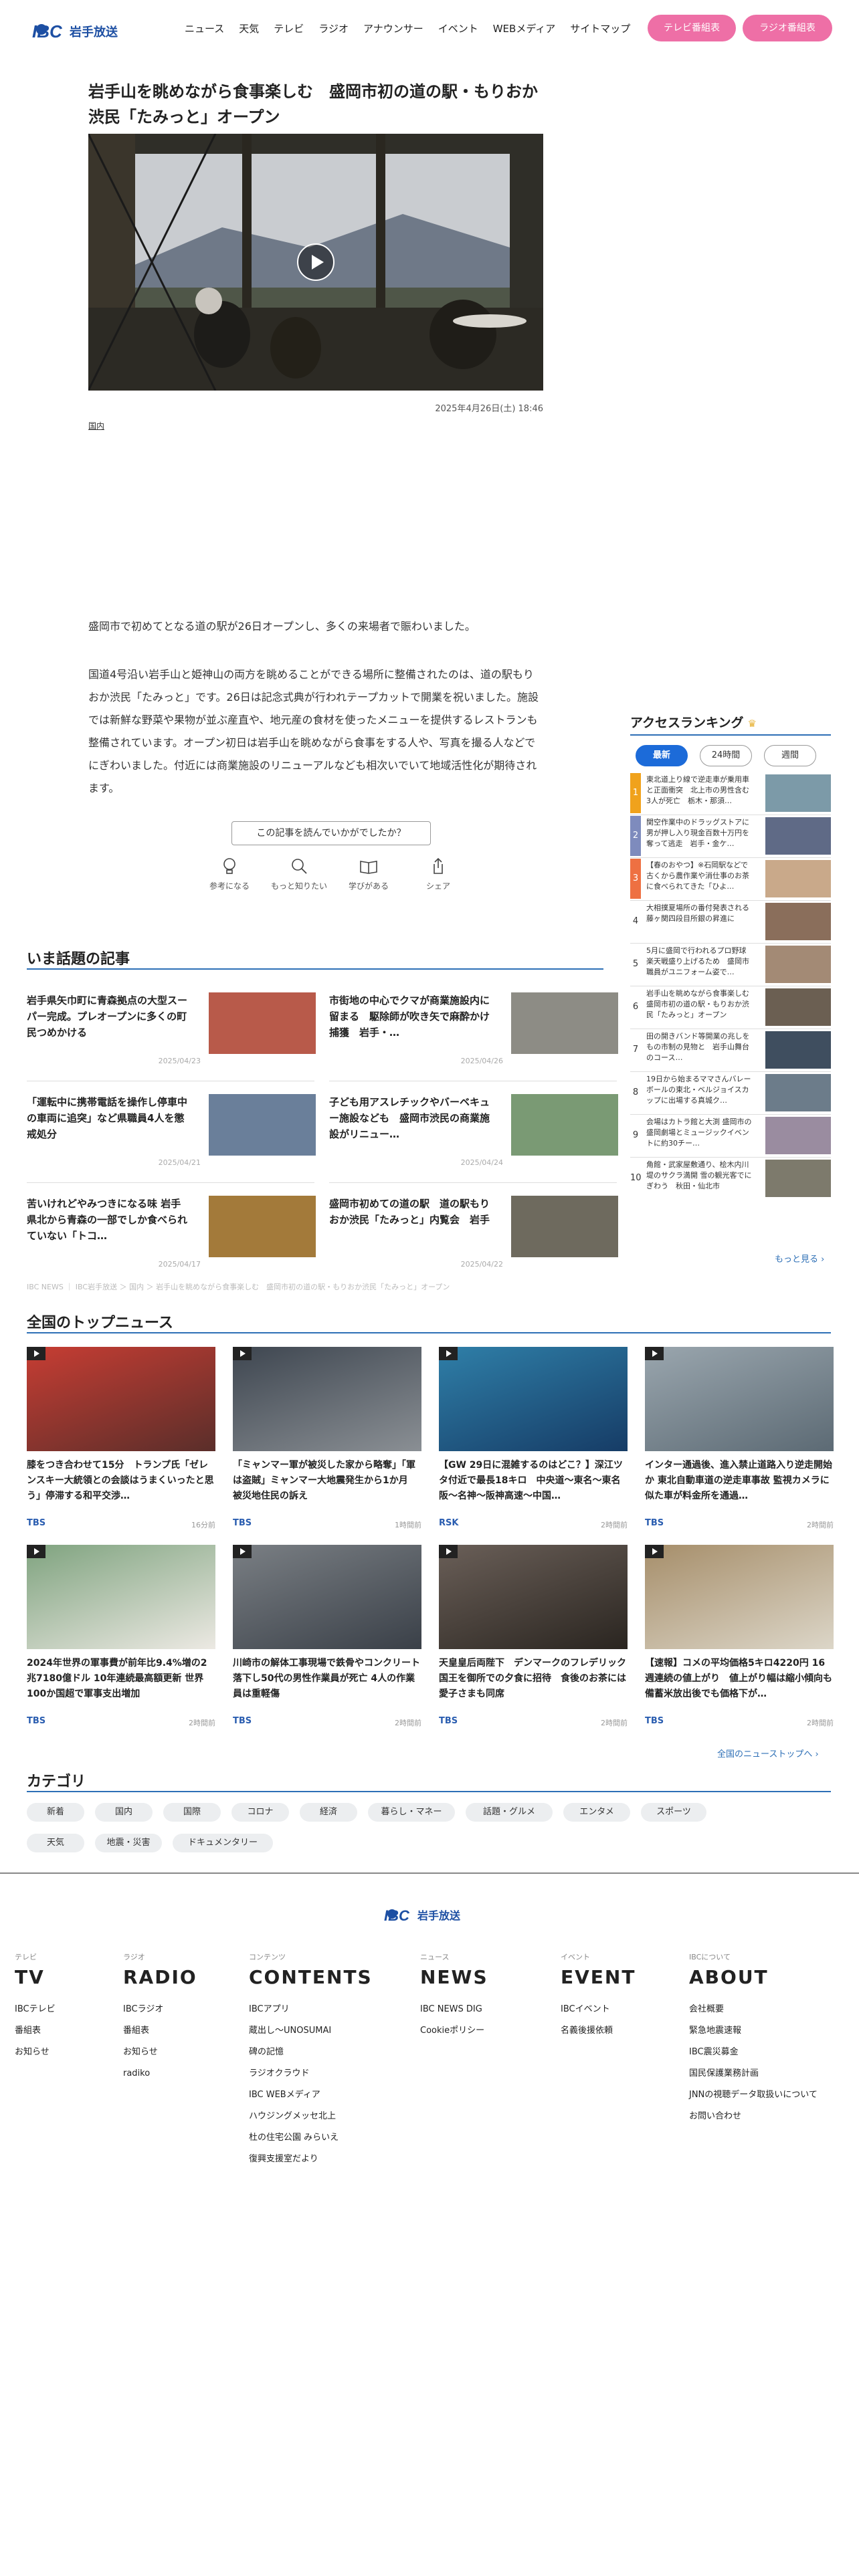 This screenshot has height=2576, width=859. What do you see at coordinates (799, 1258) in the screenshot?
I see `ranking-more-link: もっと見る ›` at bounding box center [799, 1258].